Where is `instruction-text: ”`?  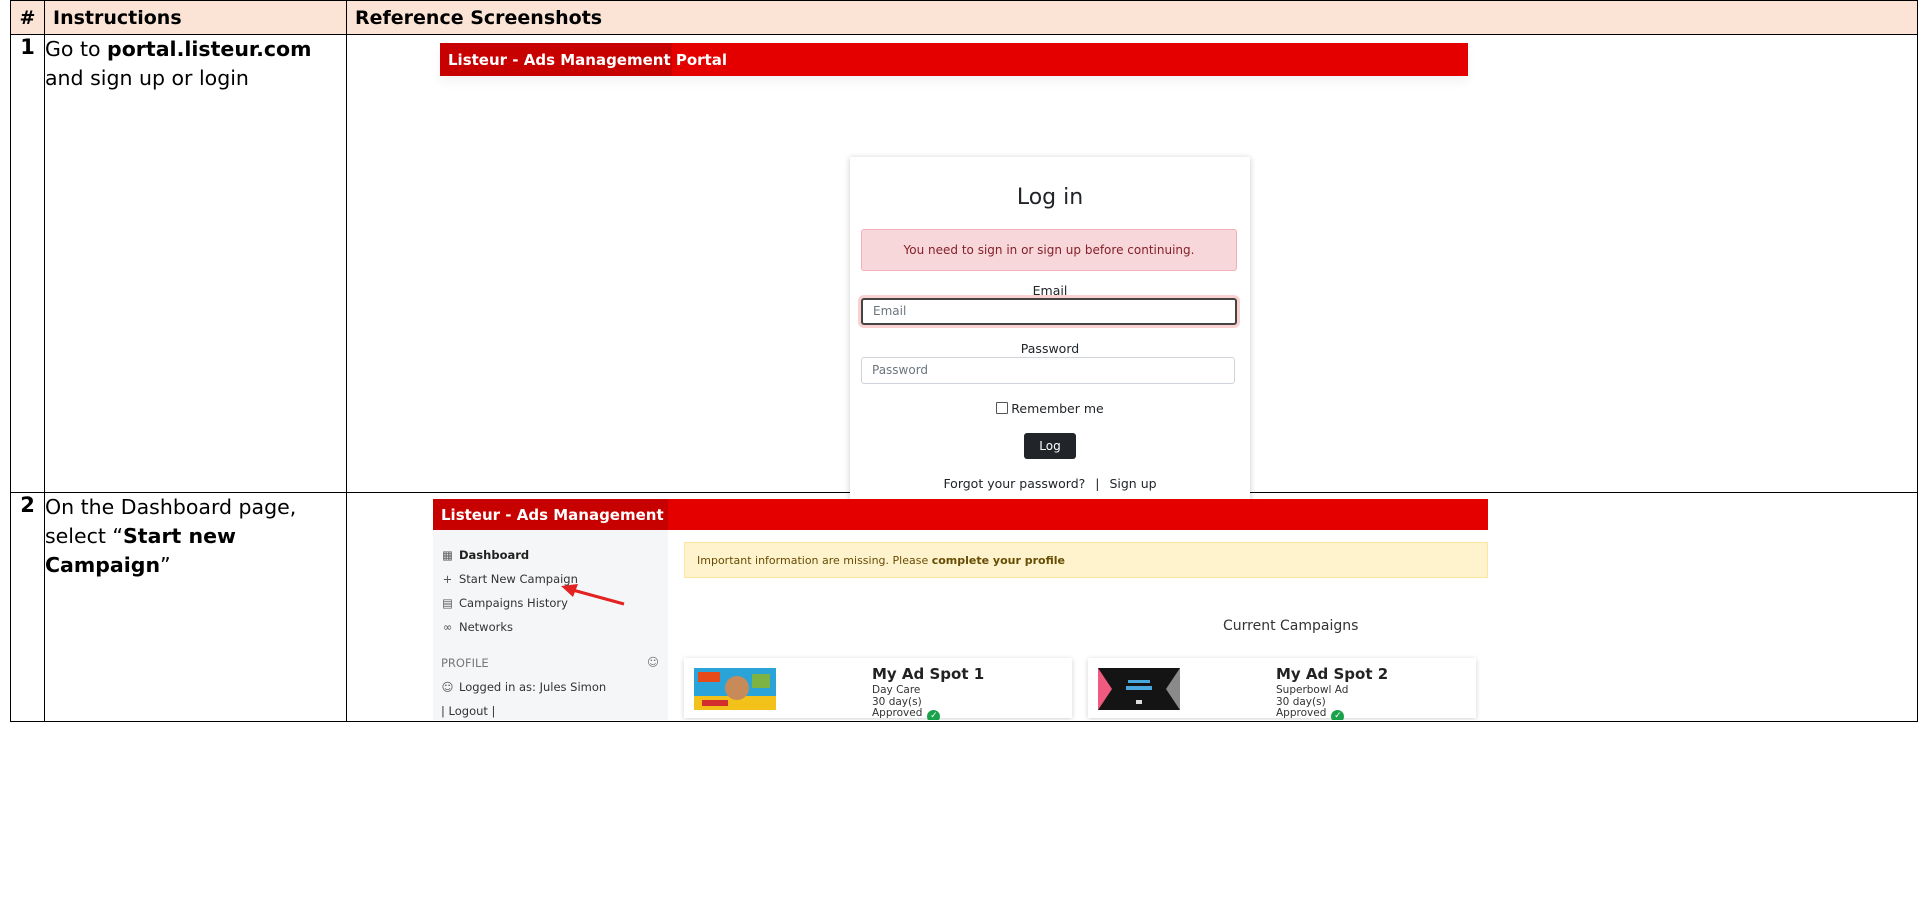 instruction-text: ” is located at coordinates (165, 565).